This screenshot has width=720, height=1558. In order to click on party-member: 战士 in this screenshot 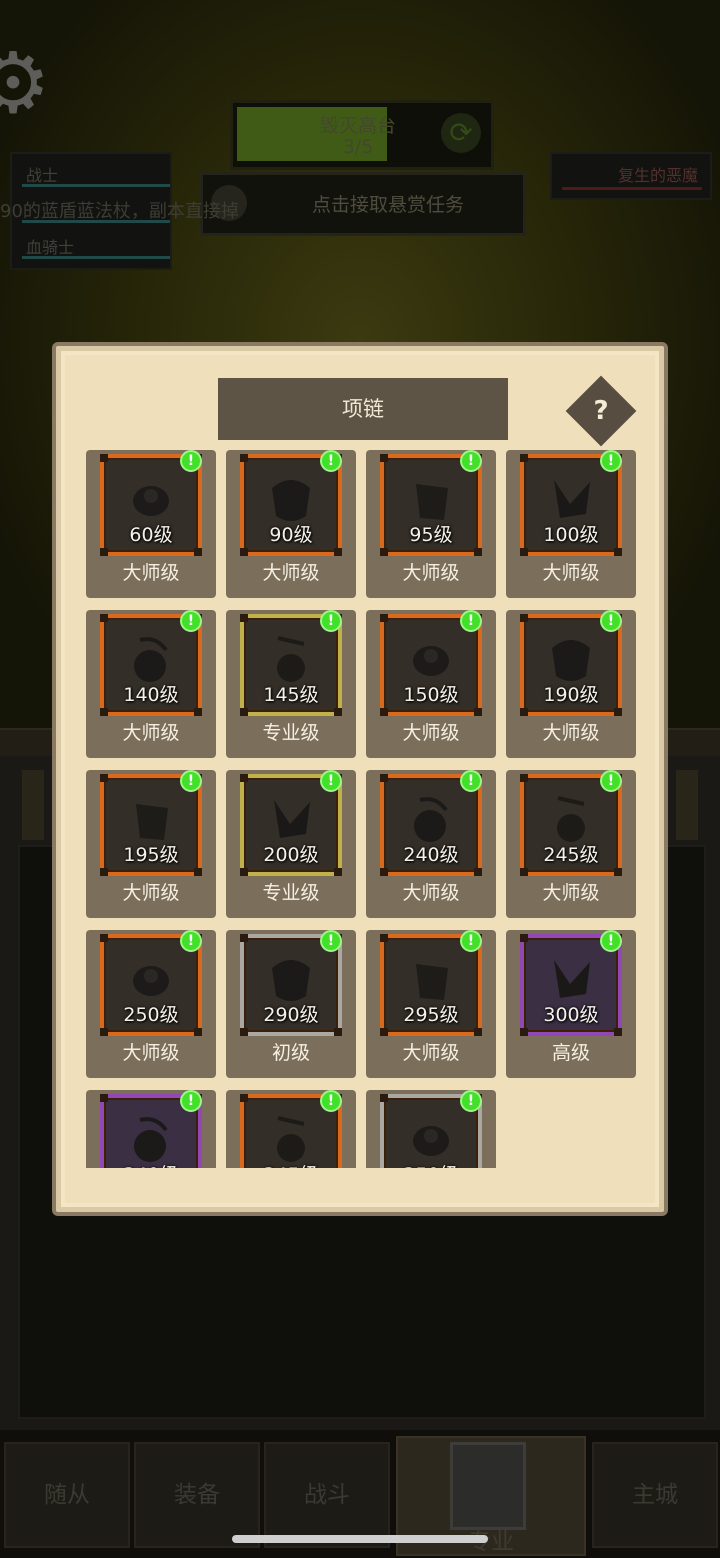, I will do `click(42, 174)`.